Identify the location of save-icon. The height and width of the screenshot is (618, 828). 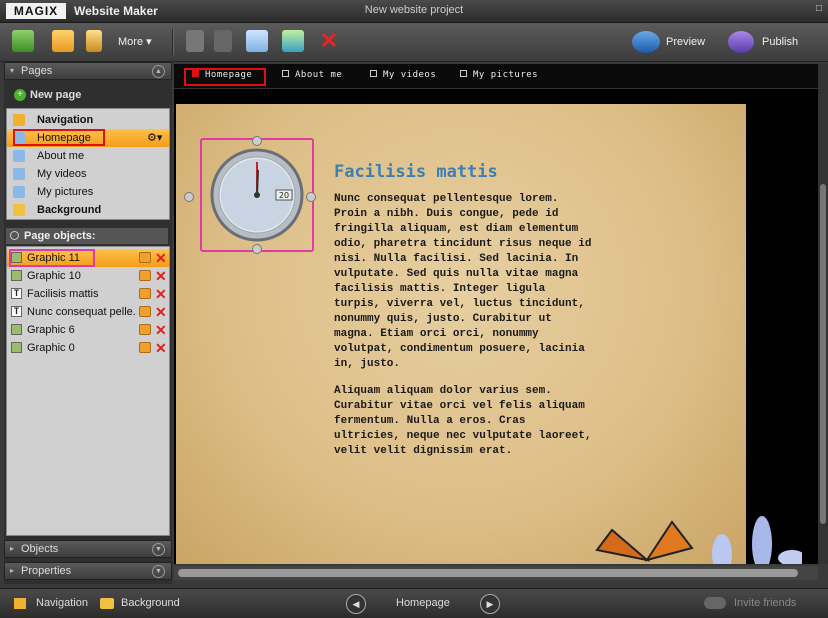
(94, 41).